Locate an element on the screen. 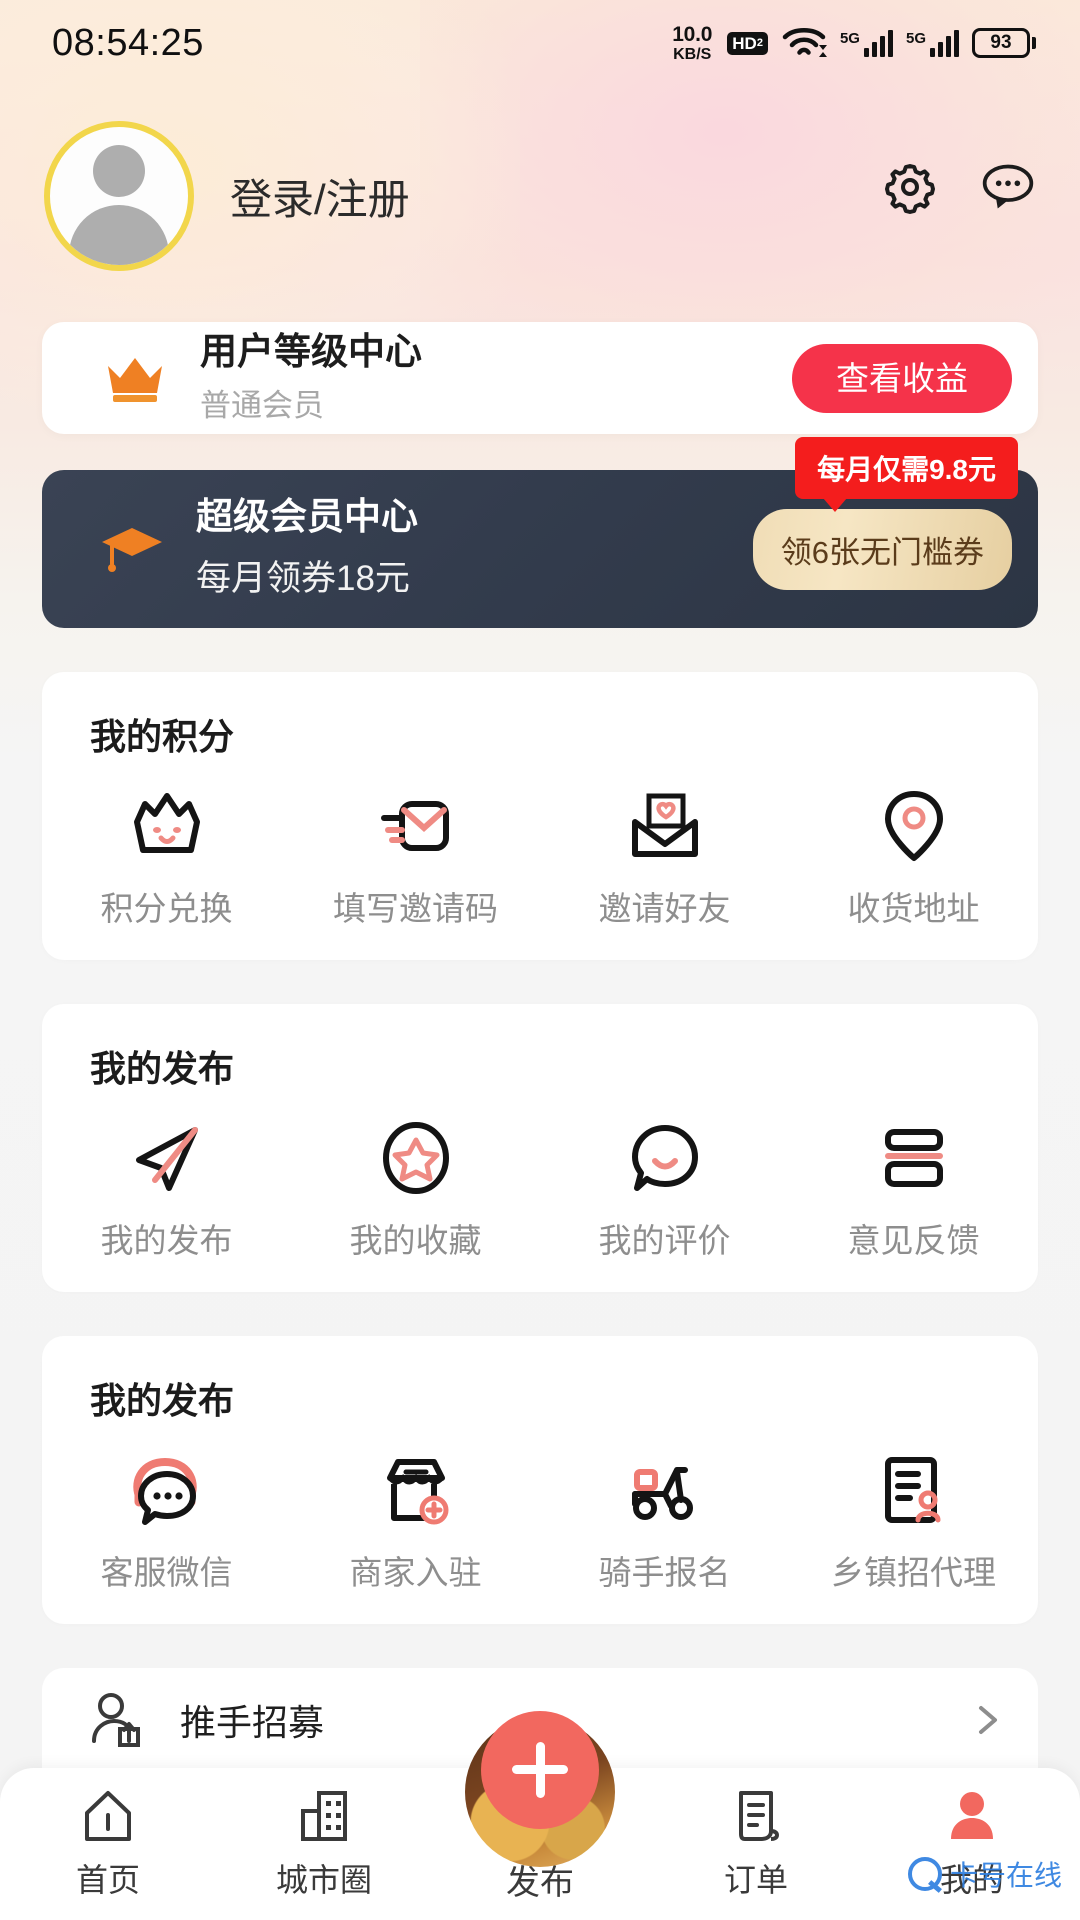 This screenshot has height=1920, width=1080. promoter-recruit-label: 推手招募 is located at coordinates (252, 1722).